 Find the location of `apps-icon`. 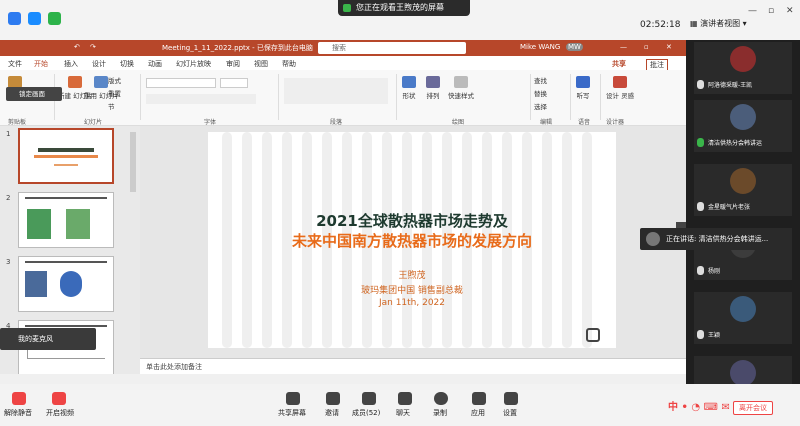

apps-icon is located at coordinates (479, 398).